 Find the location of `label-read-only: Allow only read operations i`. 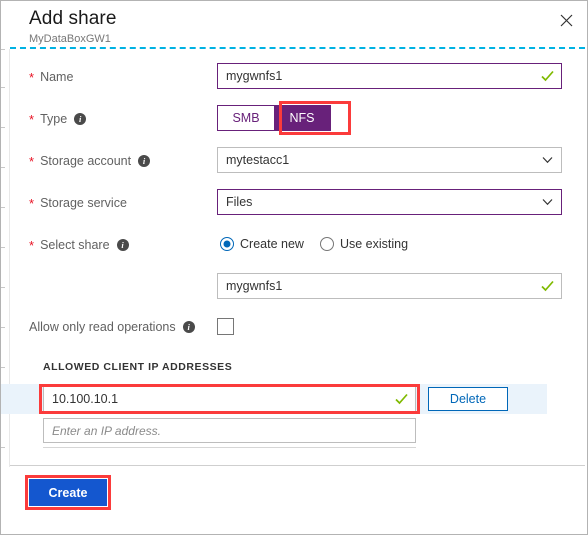

label-read-only: Allow only read operations i is located at coordinates (123, 327).